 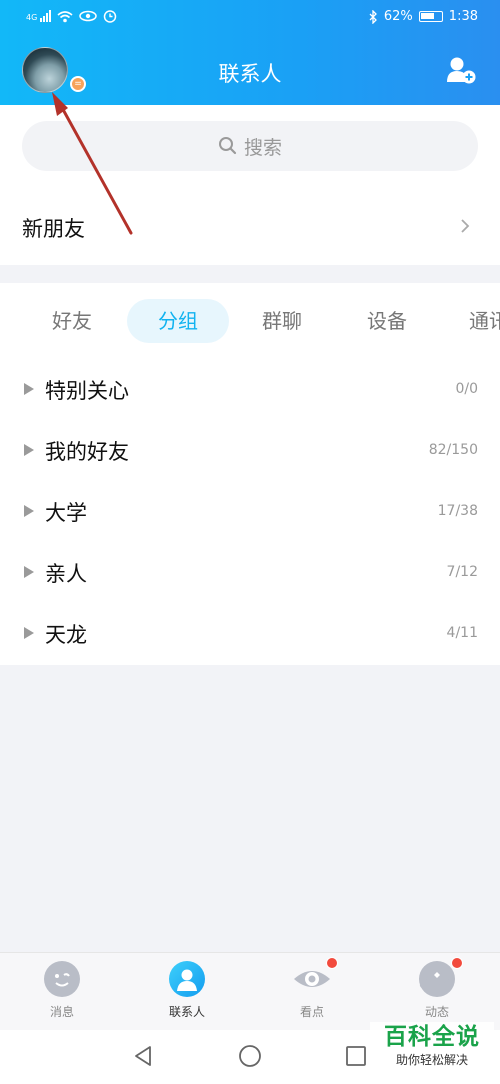 I want to click on chevron-right-icon, so click(x=465, y=226).